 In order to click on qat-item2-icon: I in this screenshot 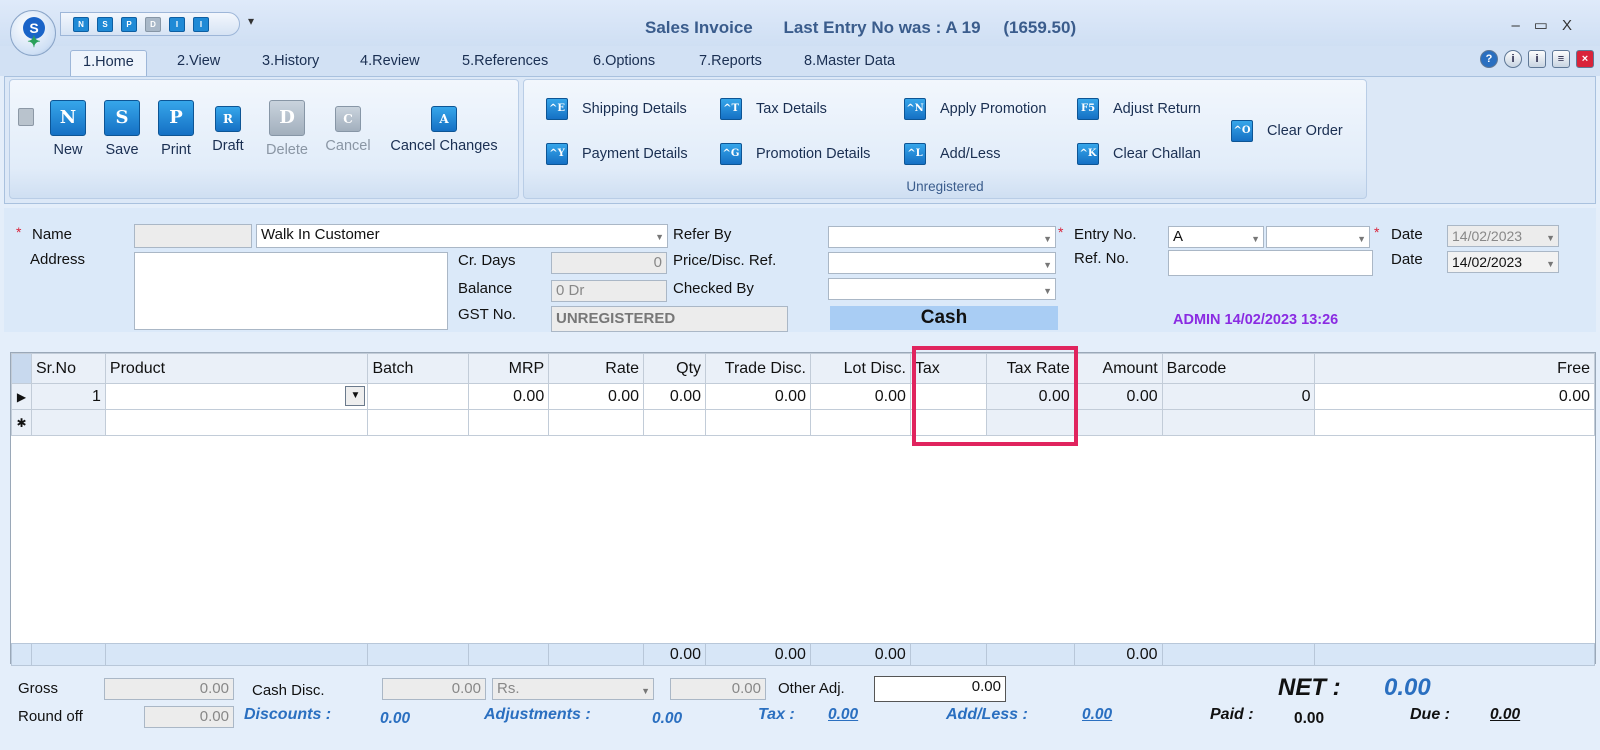, I will do `click(201, 24)`.